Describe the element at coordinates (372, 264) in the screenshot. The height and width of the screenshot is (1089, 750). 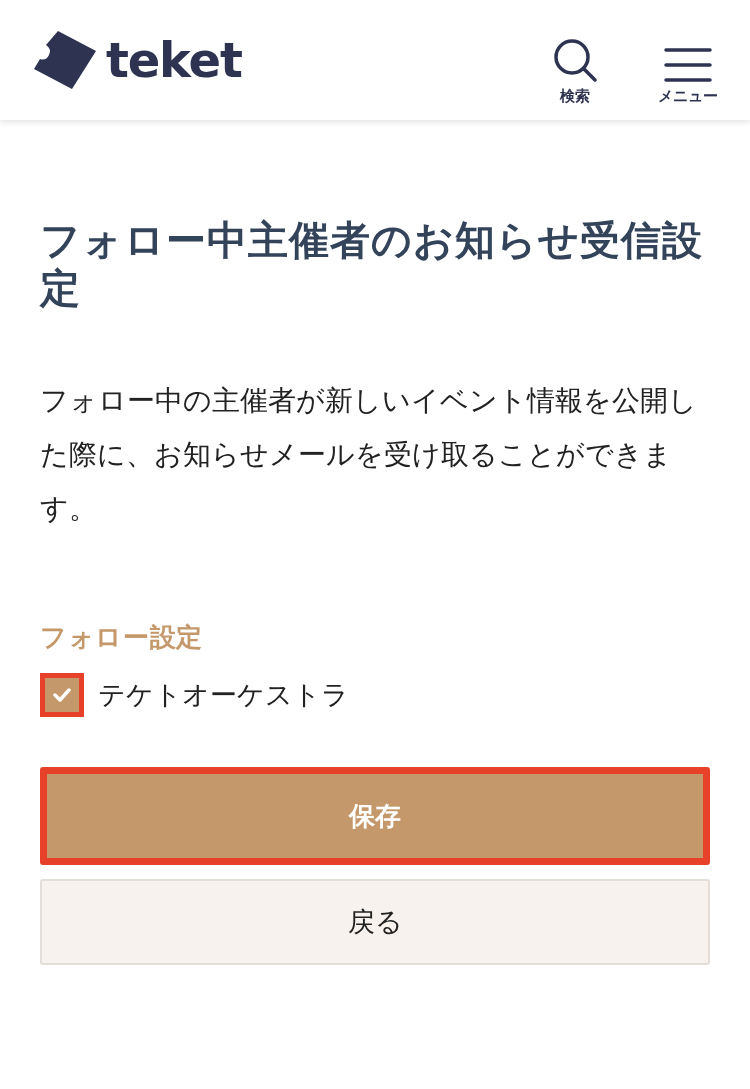
I see `page-title: フォロー中主催者のお知らせ受信設定` at that location.